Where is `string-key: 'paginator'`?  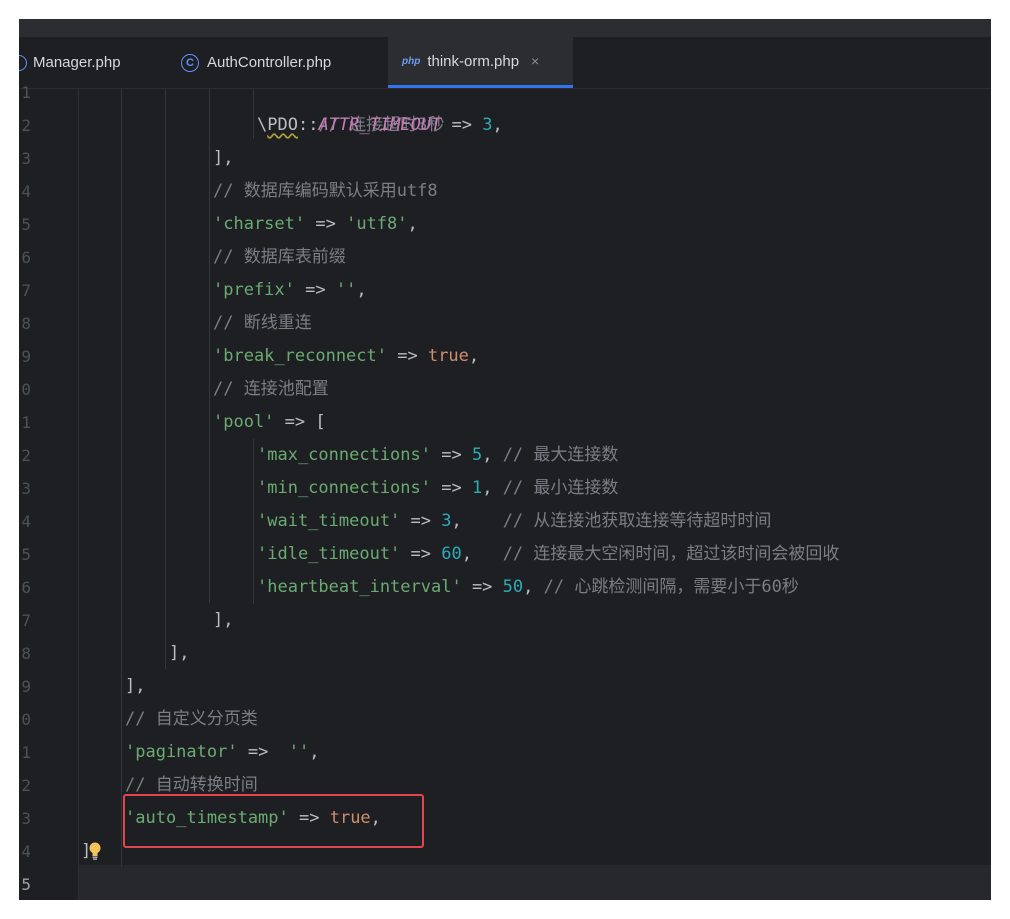 string-key: 'paginator' is located at coordinates (181, 752).